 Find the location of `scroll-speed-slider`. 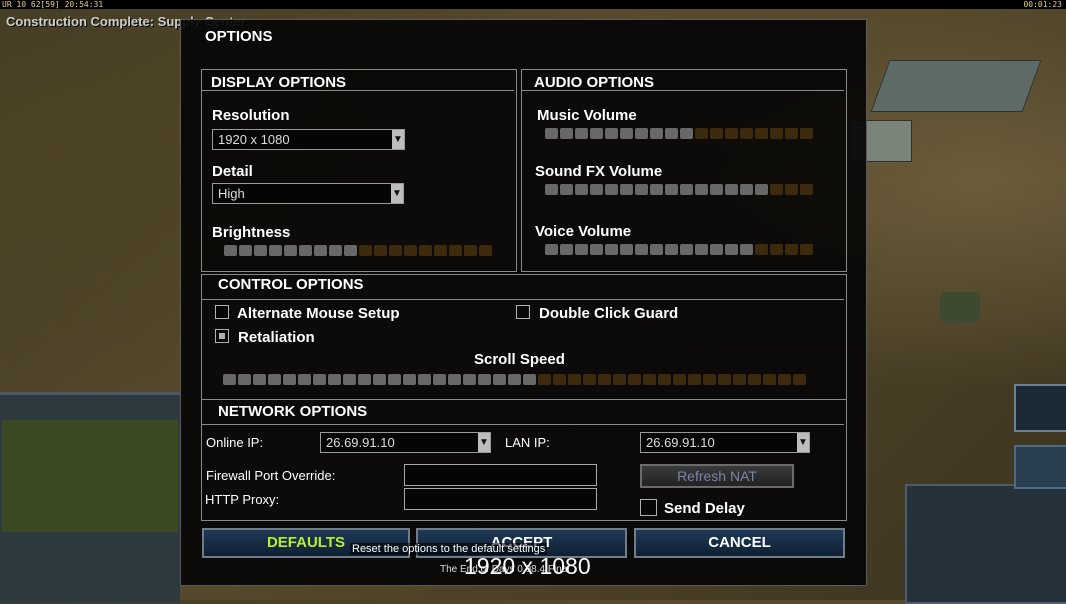

scroll-speed-slider is located at coordinates (514, 379).